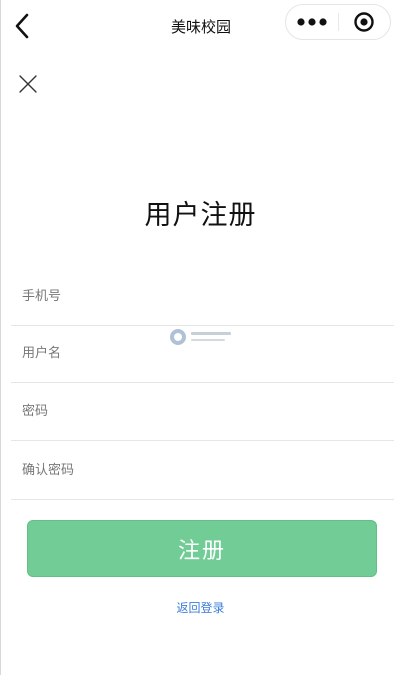 This screenshot has width=400, height=675. I want to click on confirm-password-input, so click(202, 470).